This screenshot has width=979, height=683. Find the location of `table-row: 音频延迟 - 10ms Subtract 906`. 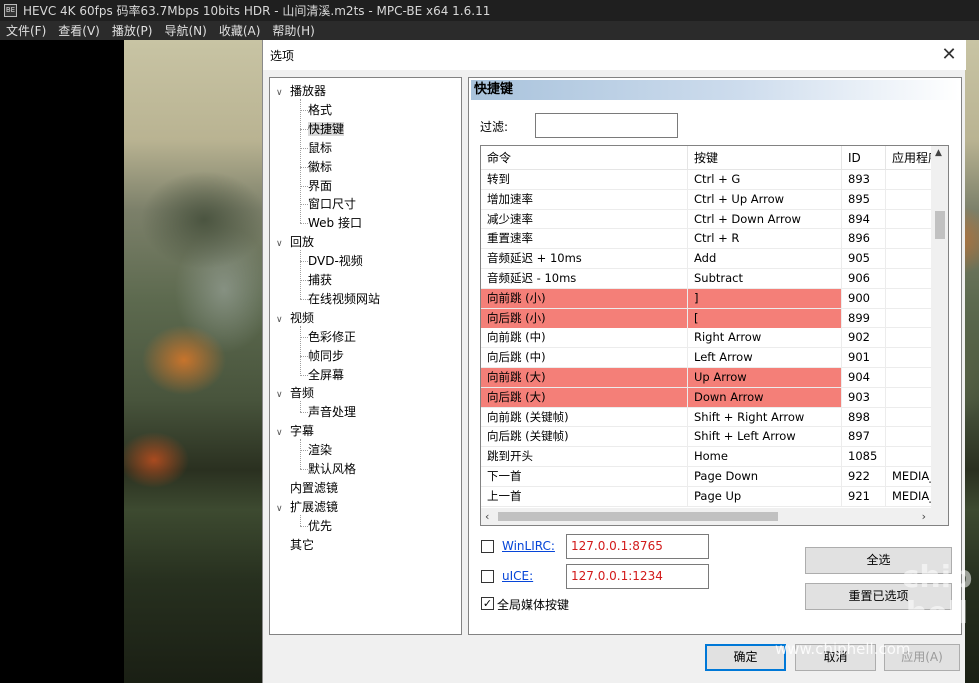

table-row: 音频延迟 - 10ms Subtract 906 is located at coordinates (706, 278).